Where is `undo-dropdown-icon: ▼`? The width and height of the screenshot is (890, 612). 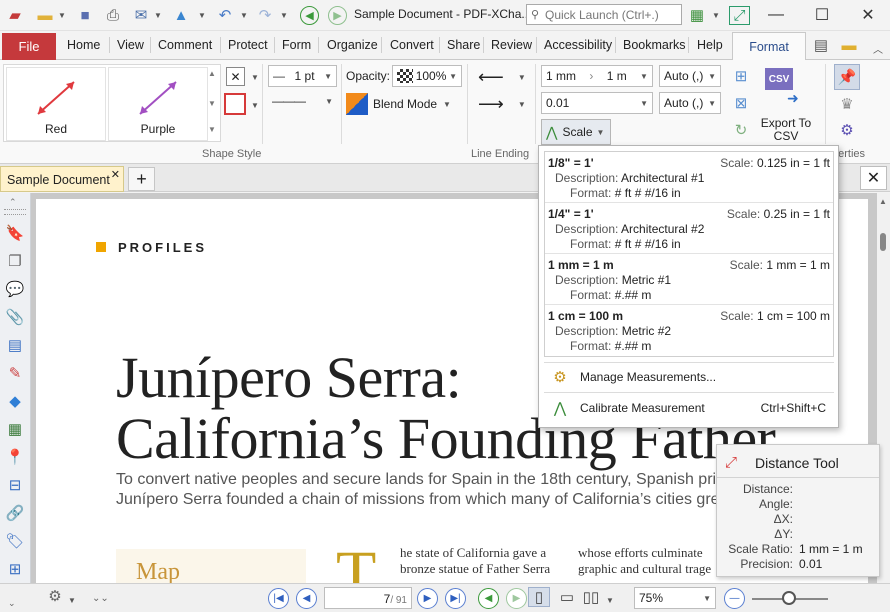
undo-dropdown-icon: ▼ is located at coordinates (244, 15).